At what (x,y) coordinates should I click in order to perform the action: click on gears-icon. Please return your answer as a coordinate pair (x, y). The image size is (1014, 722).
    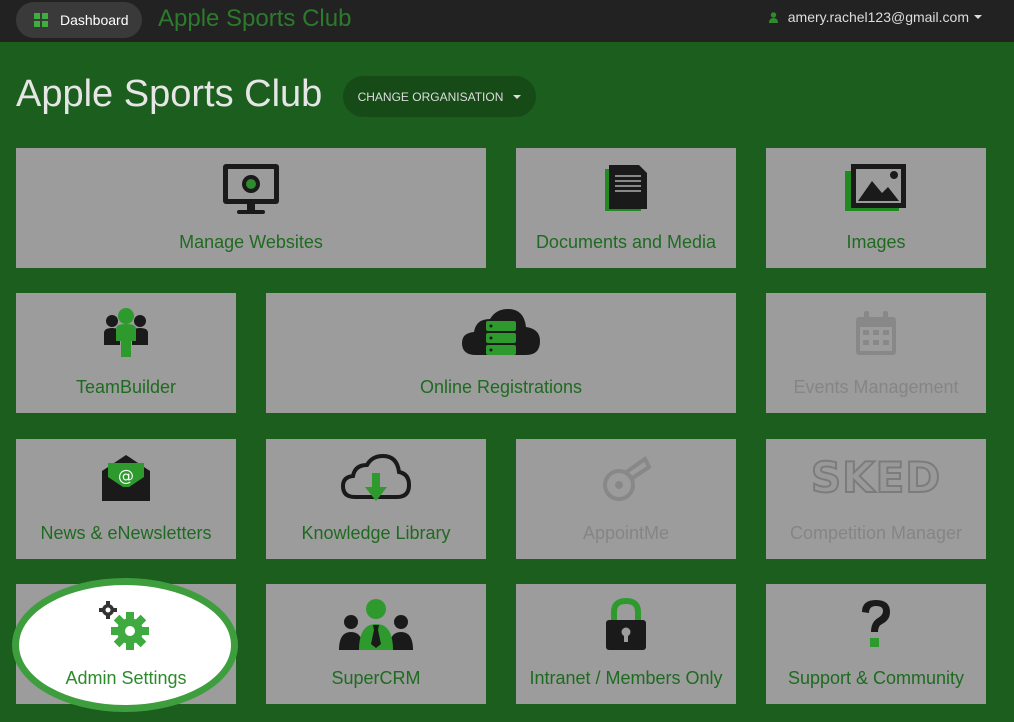
    Looking at the image, I should click on (124, 625).